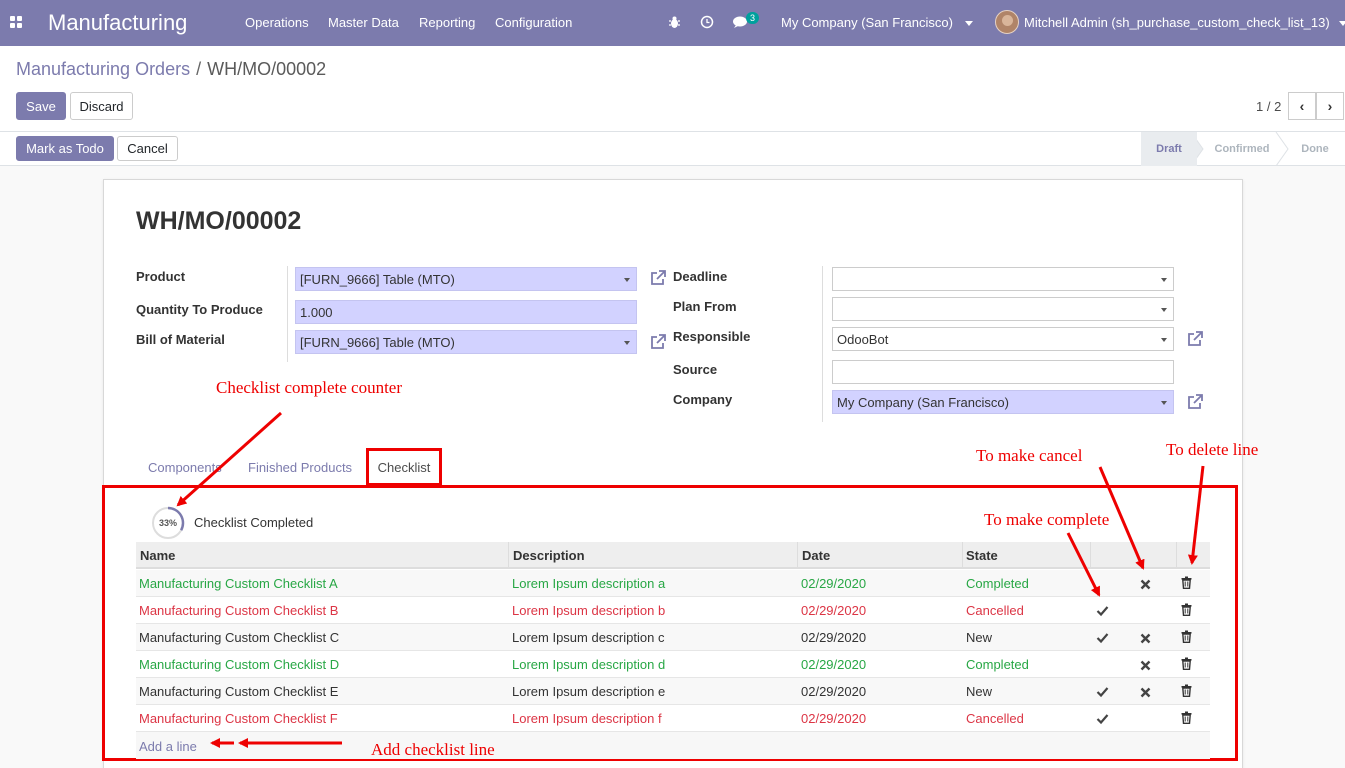  I want to click on bug-icon, so click(674, 22).